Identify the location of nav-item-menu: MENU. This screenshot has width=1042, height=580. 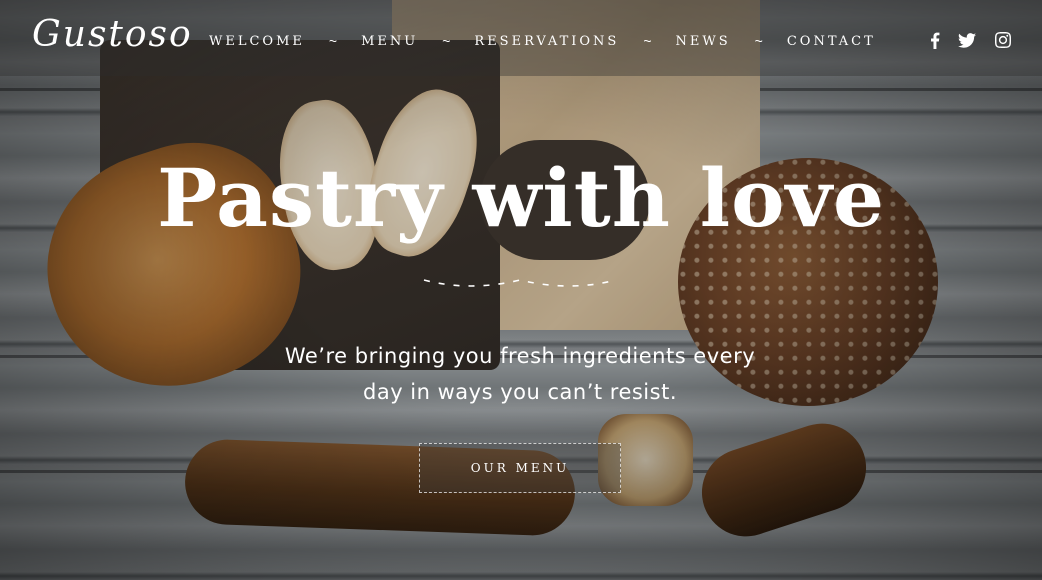
(389, 41).